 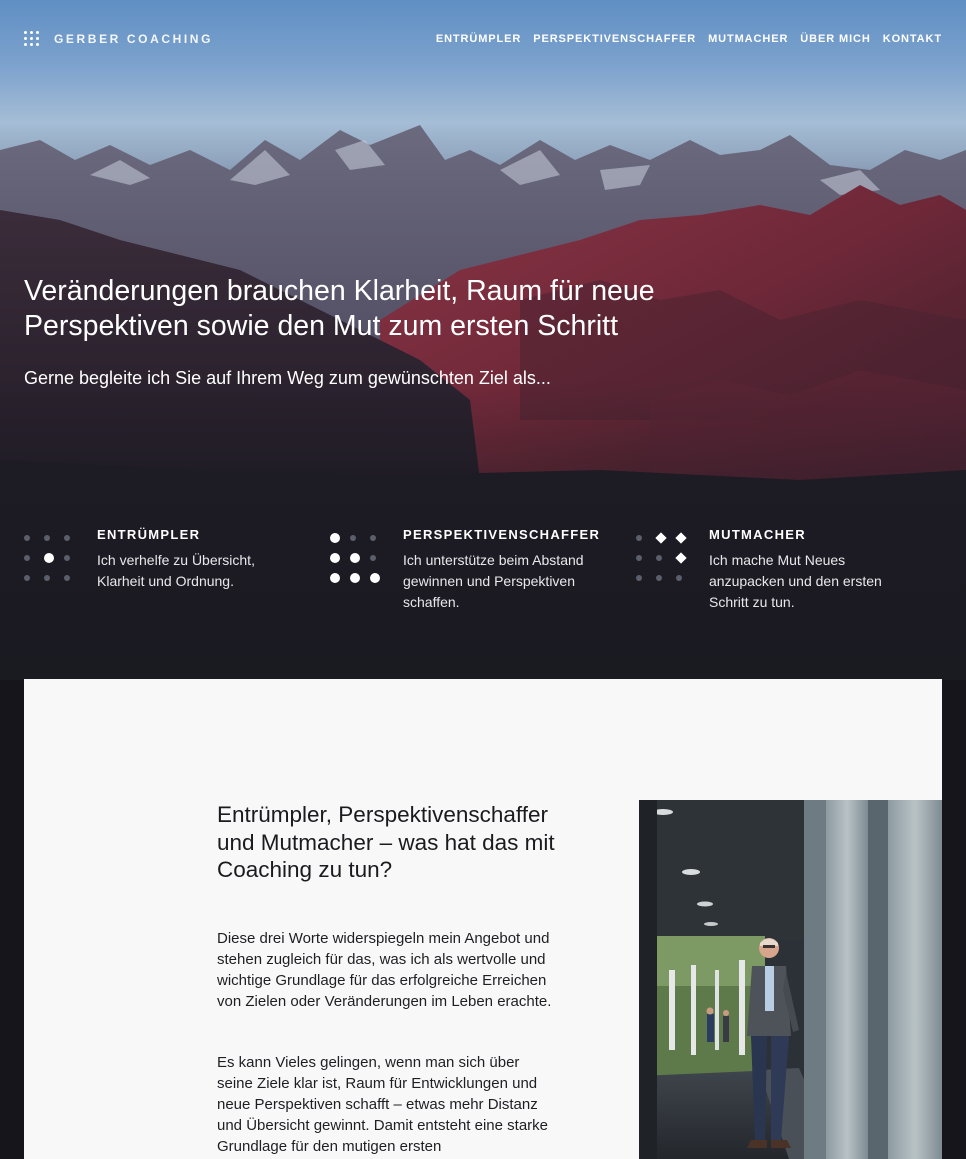 I want to click on dots-grid-arrow-icon, so click(x=666, y=558).